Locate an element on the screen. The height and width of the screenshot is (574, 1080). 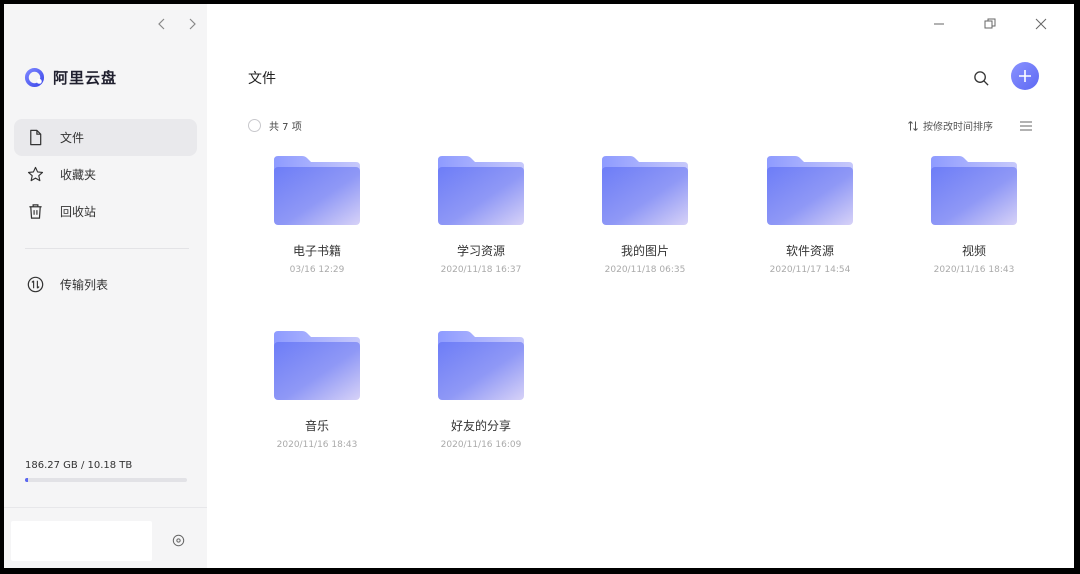
star-icon is located at coordinates (35, 175).